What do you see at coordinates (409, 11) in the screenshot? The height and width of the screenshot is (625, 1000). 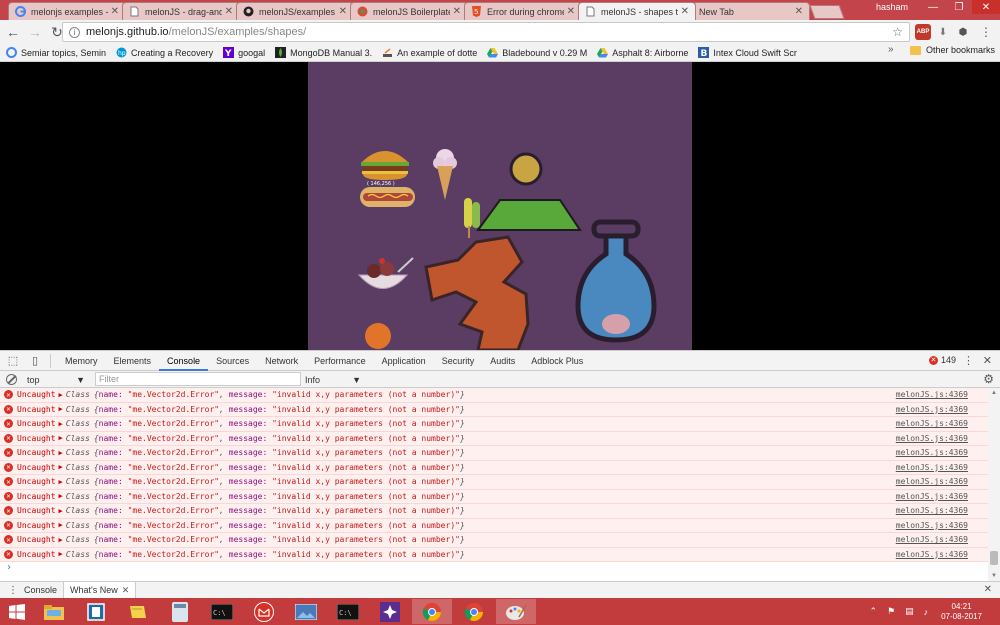 I see `tab-melonjs-boilerplate: melonJS Boilerplate ✕` at bounding box center [409, 11].